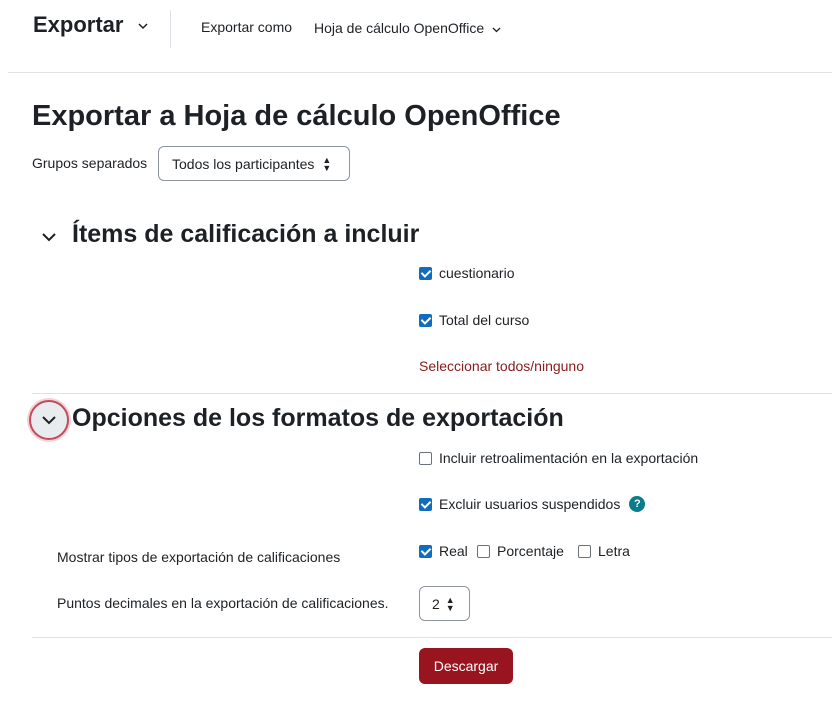 Image resolution: width=832 pixels, height=707 pixels. I want to click on groups-select: Todos los participantes ▲ ▼, so click(254, 163).